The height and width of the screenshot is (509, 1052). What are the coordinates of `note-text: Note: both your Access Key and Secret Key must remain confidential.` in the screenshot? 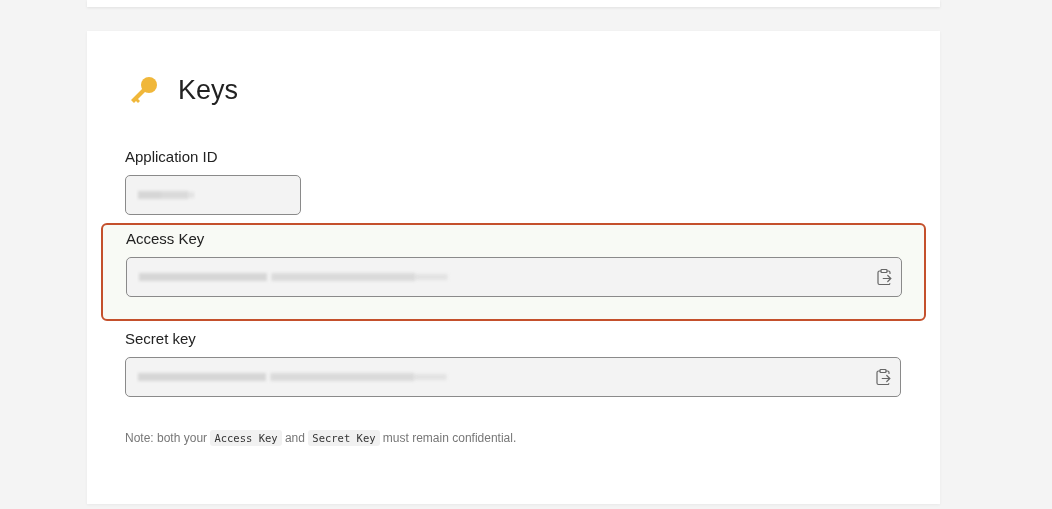 It's located at (321, 438).